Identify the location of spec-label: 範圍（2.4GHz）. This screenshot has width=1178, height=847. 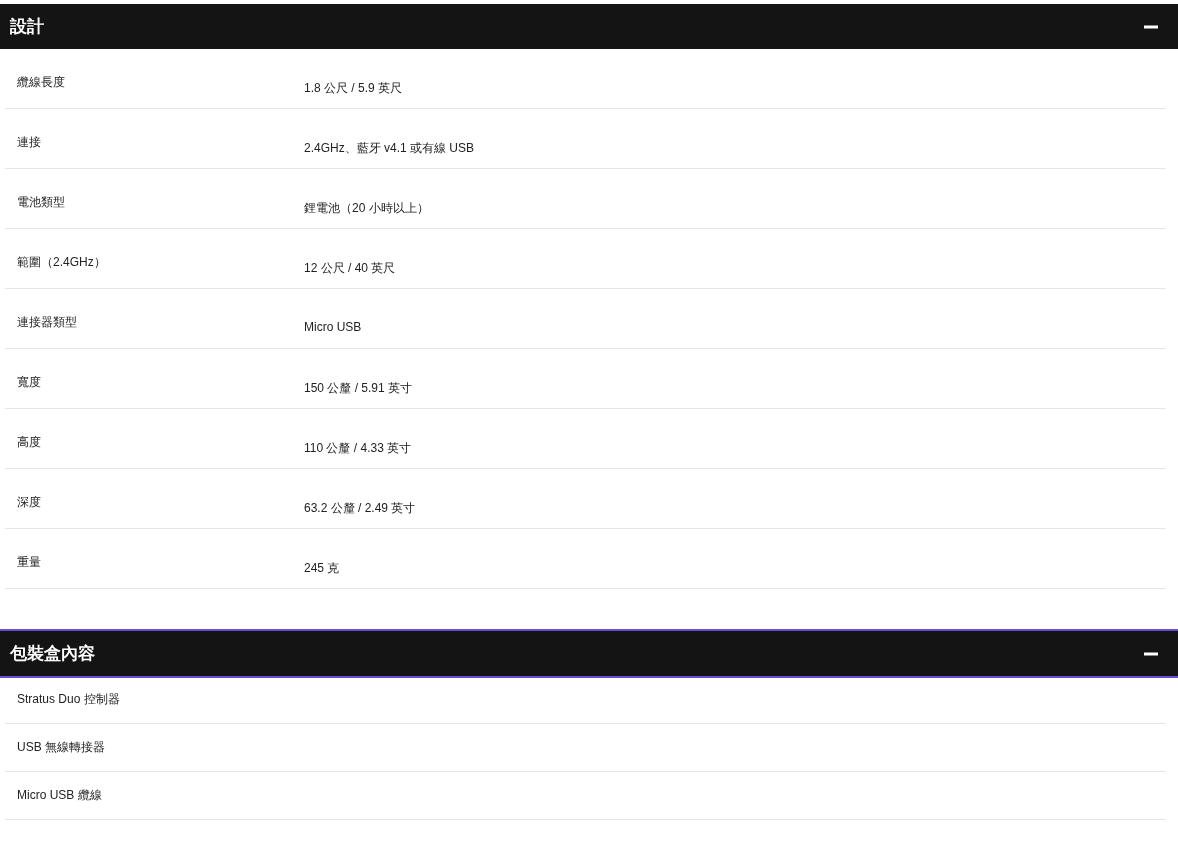
(61, 262).